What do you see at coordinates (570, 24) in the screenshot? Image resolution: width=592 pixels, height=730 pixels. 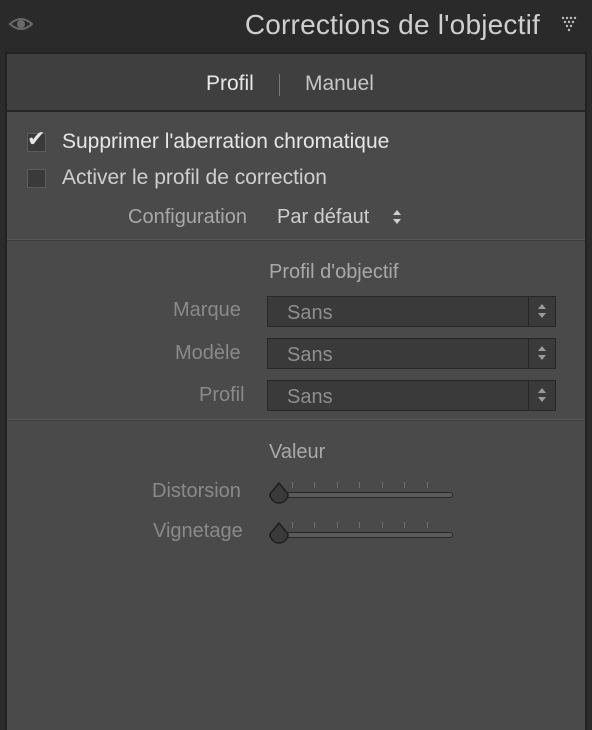 I see `collapse-triangle-icon` at bounding box center [570, 24].